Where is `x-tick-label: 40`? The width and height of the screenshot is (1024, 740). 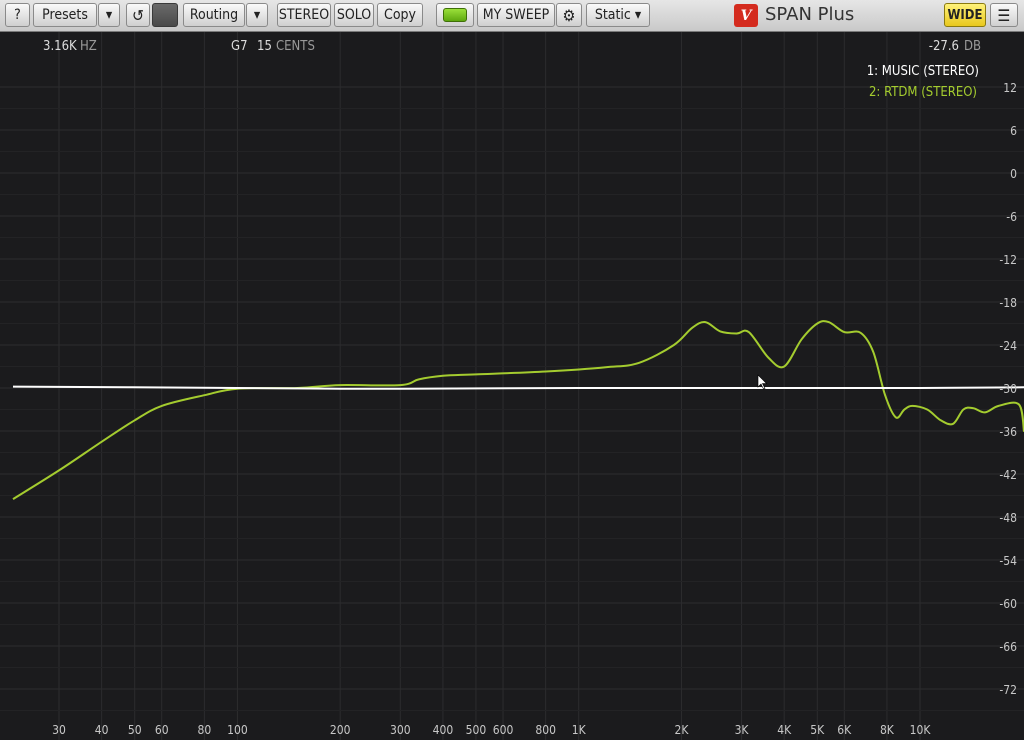
x-tick-label: 40 is located at coordinates (102, 730).